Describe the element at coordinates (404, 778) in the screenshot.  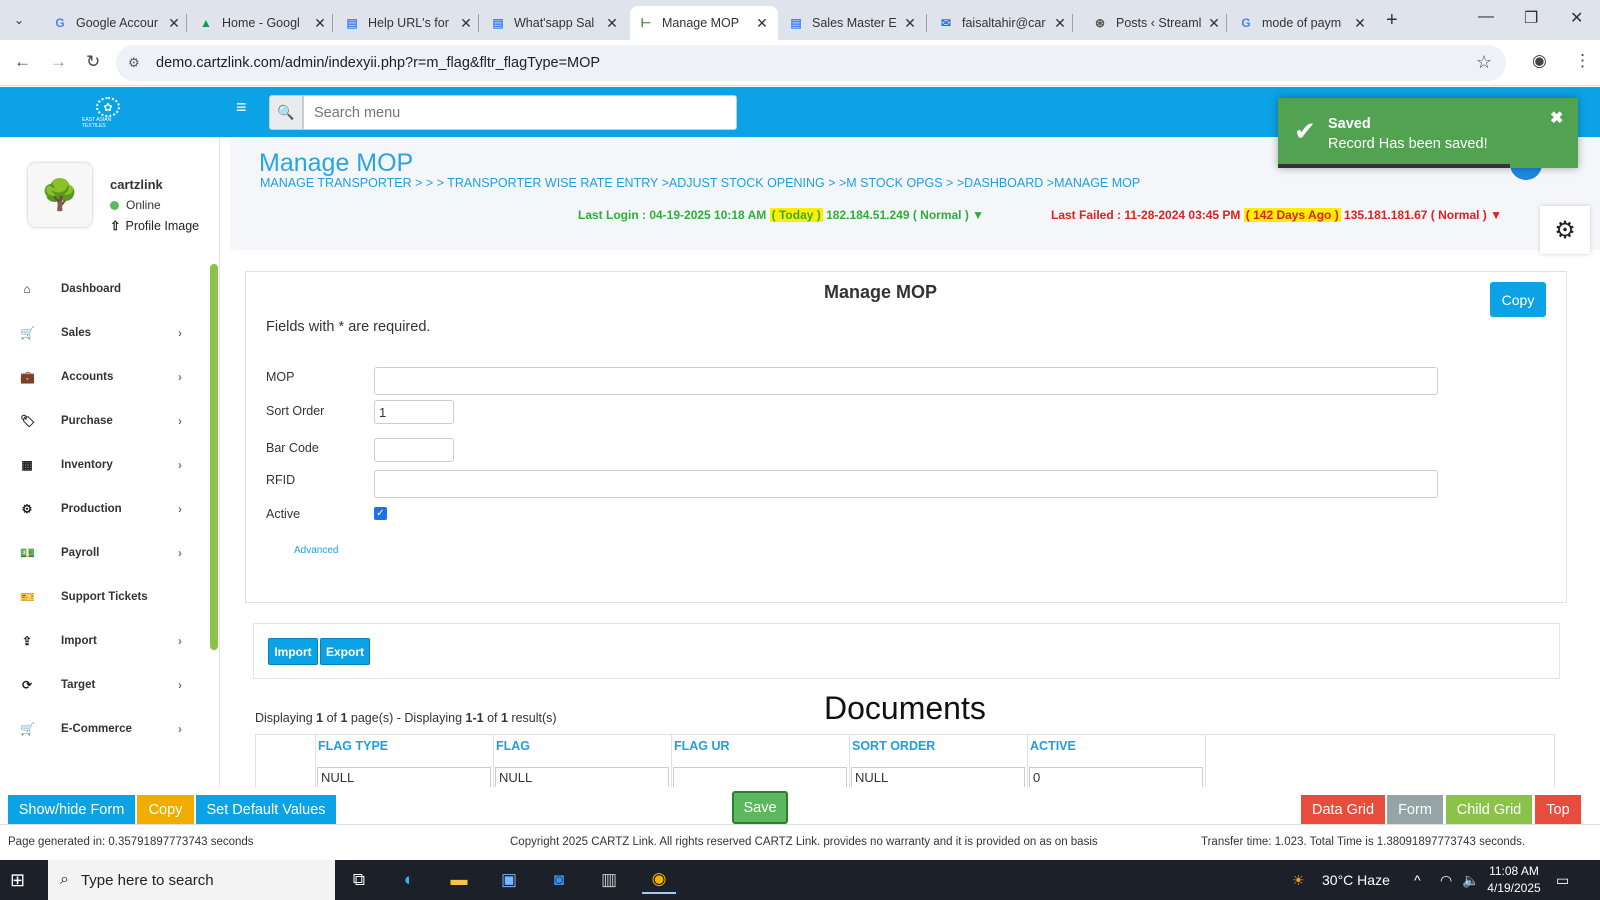
I see `filter-flag-type: NULL` at that location.